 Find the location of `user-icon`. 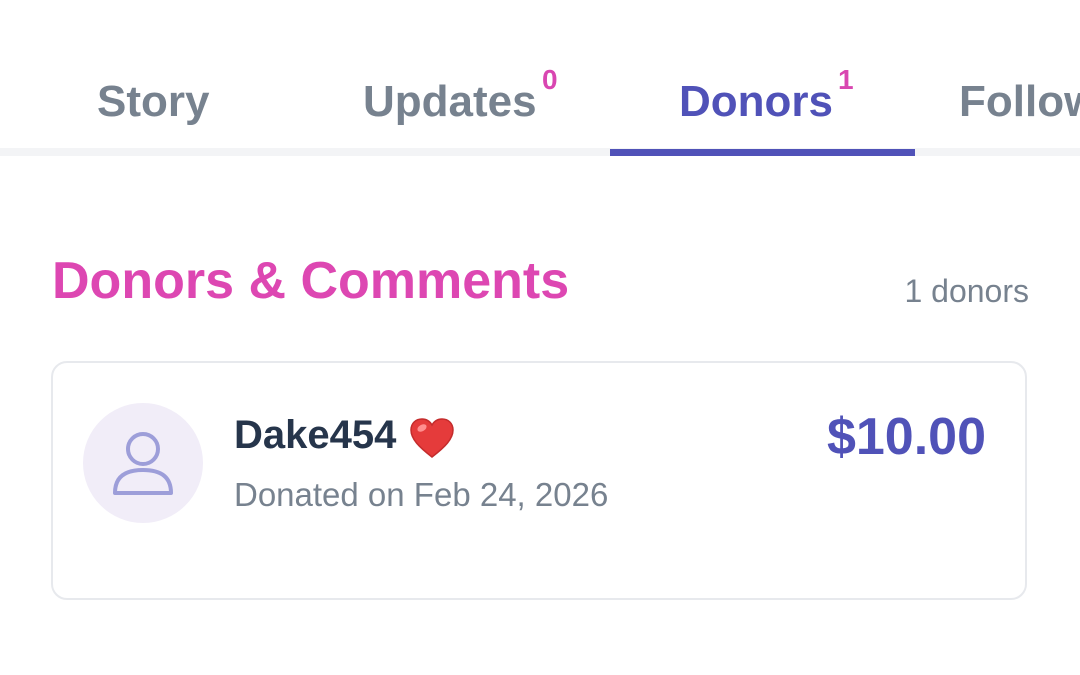

user-icon is located at coordinates (143, 463).